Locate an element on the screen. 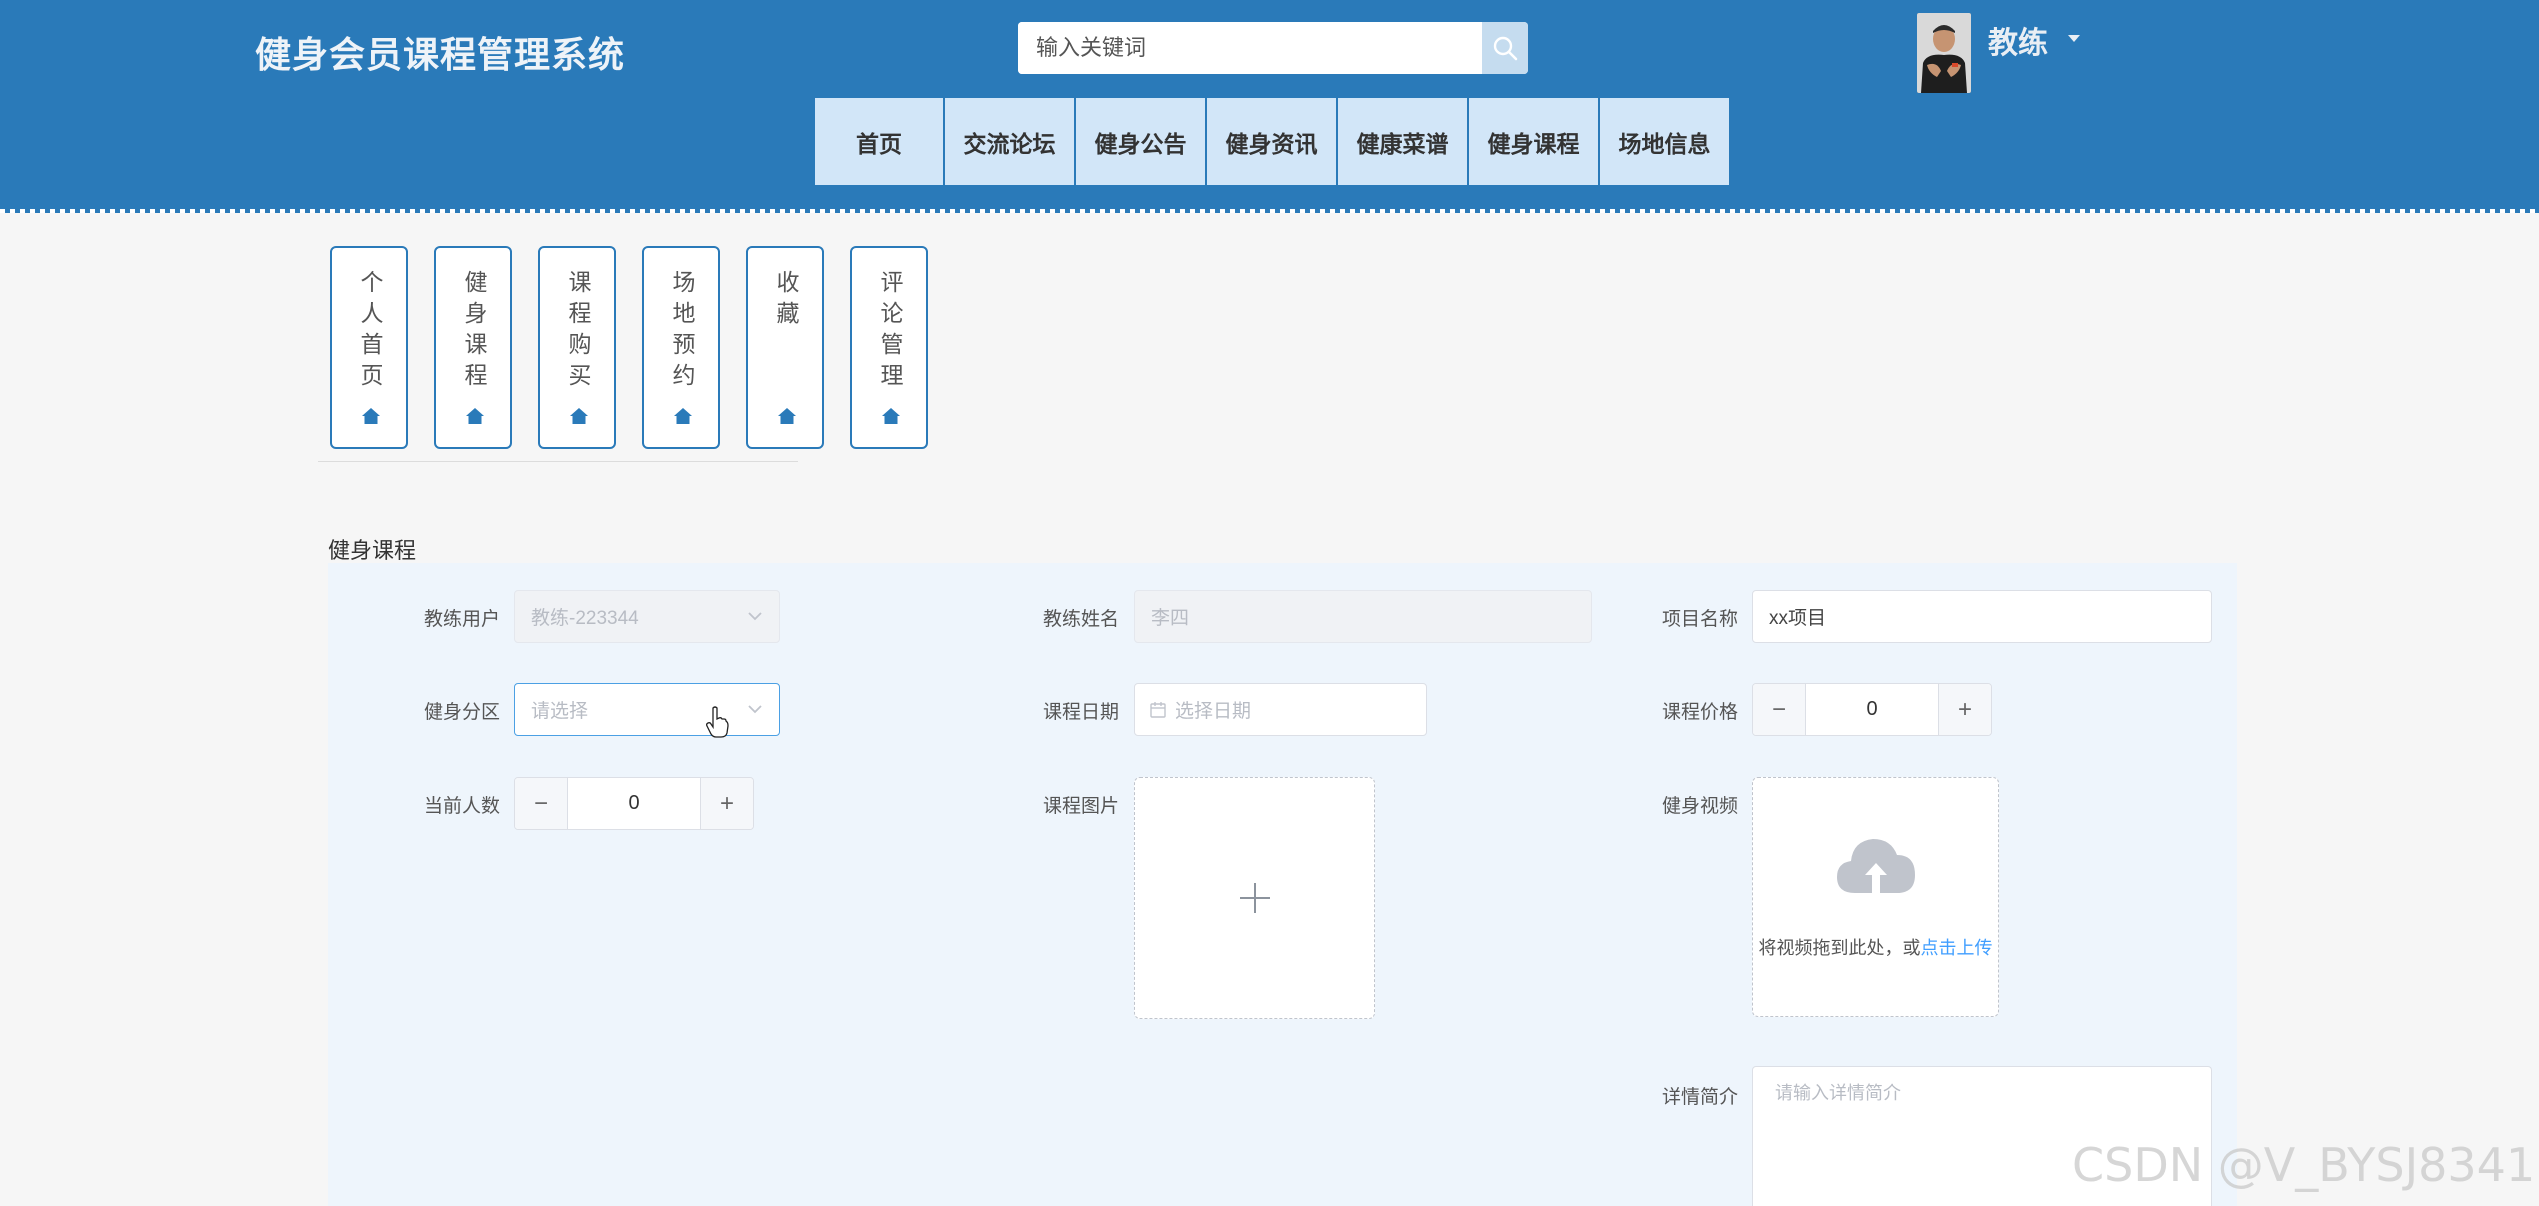  plus-icon is located at coordinates (1254, 898).